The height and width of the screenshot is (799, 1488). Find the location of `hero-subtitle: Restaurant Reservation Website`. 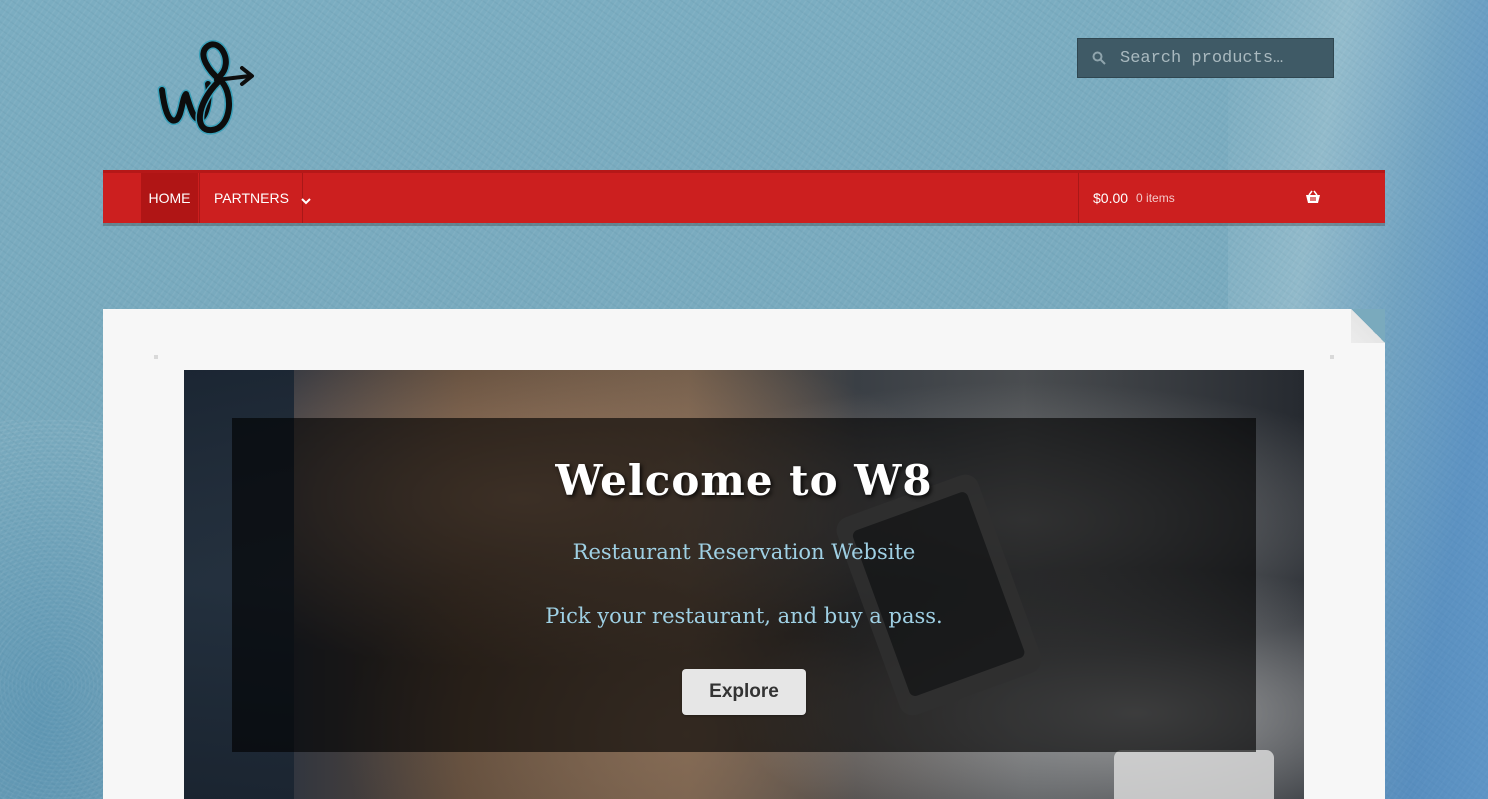

hero-subtitle: Restaurant Reservation Website is located at coordinates (744, 552).